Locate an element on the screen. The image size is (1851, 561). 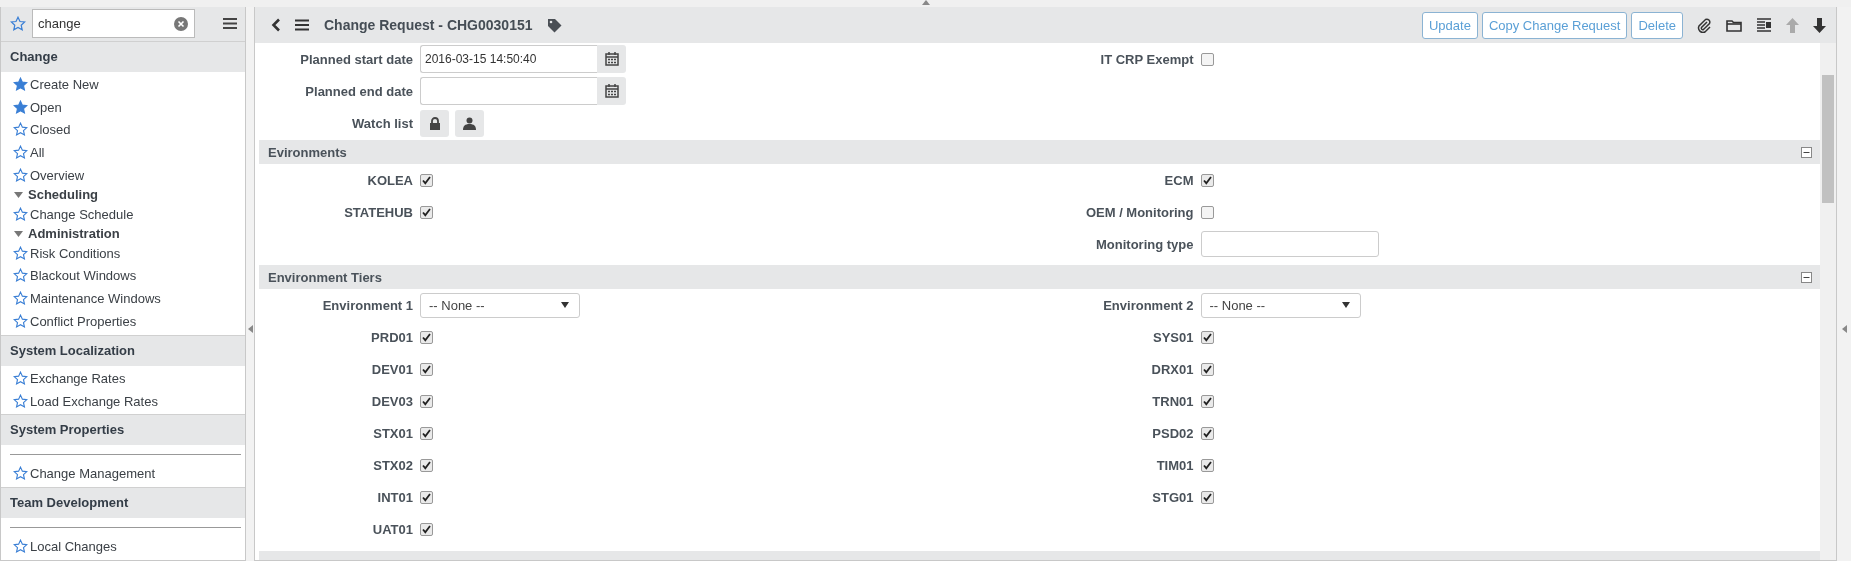
field-label: DEV01 is located at coordinates (392, 369).